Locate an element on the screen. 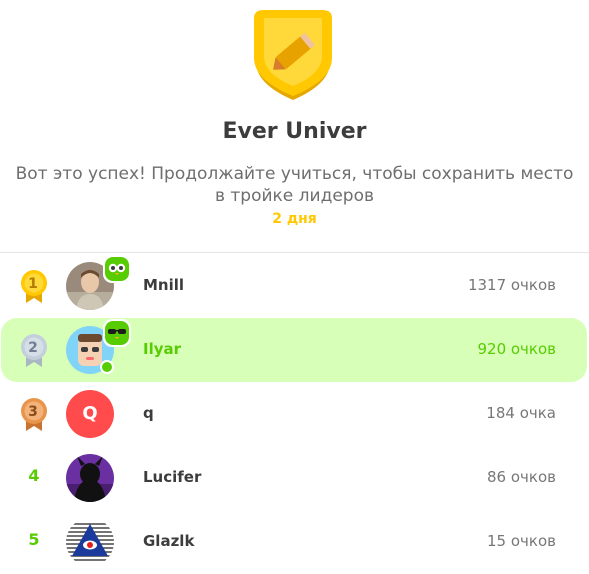 This screenshot has width=589, height=574. online-status-indicator is located at coordinates (107, 367).